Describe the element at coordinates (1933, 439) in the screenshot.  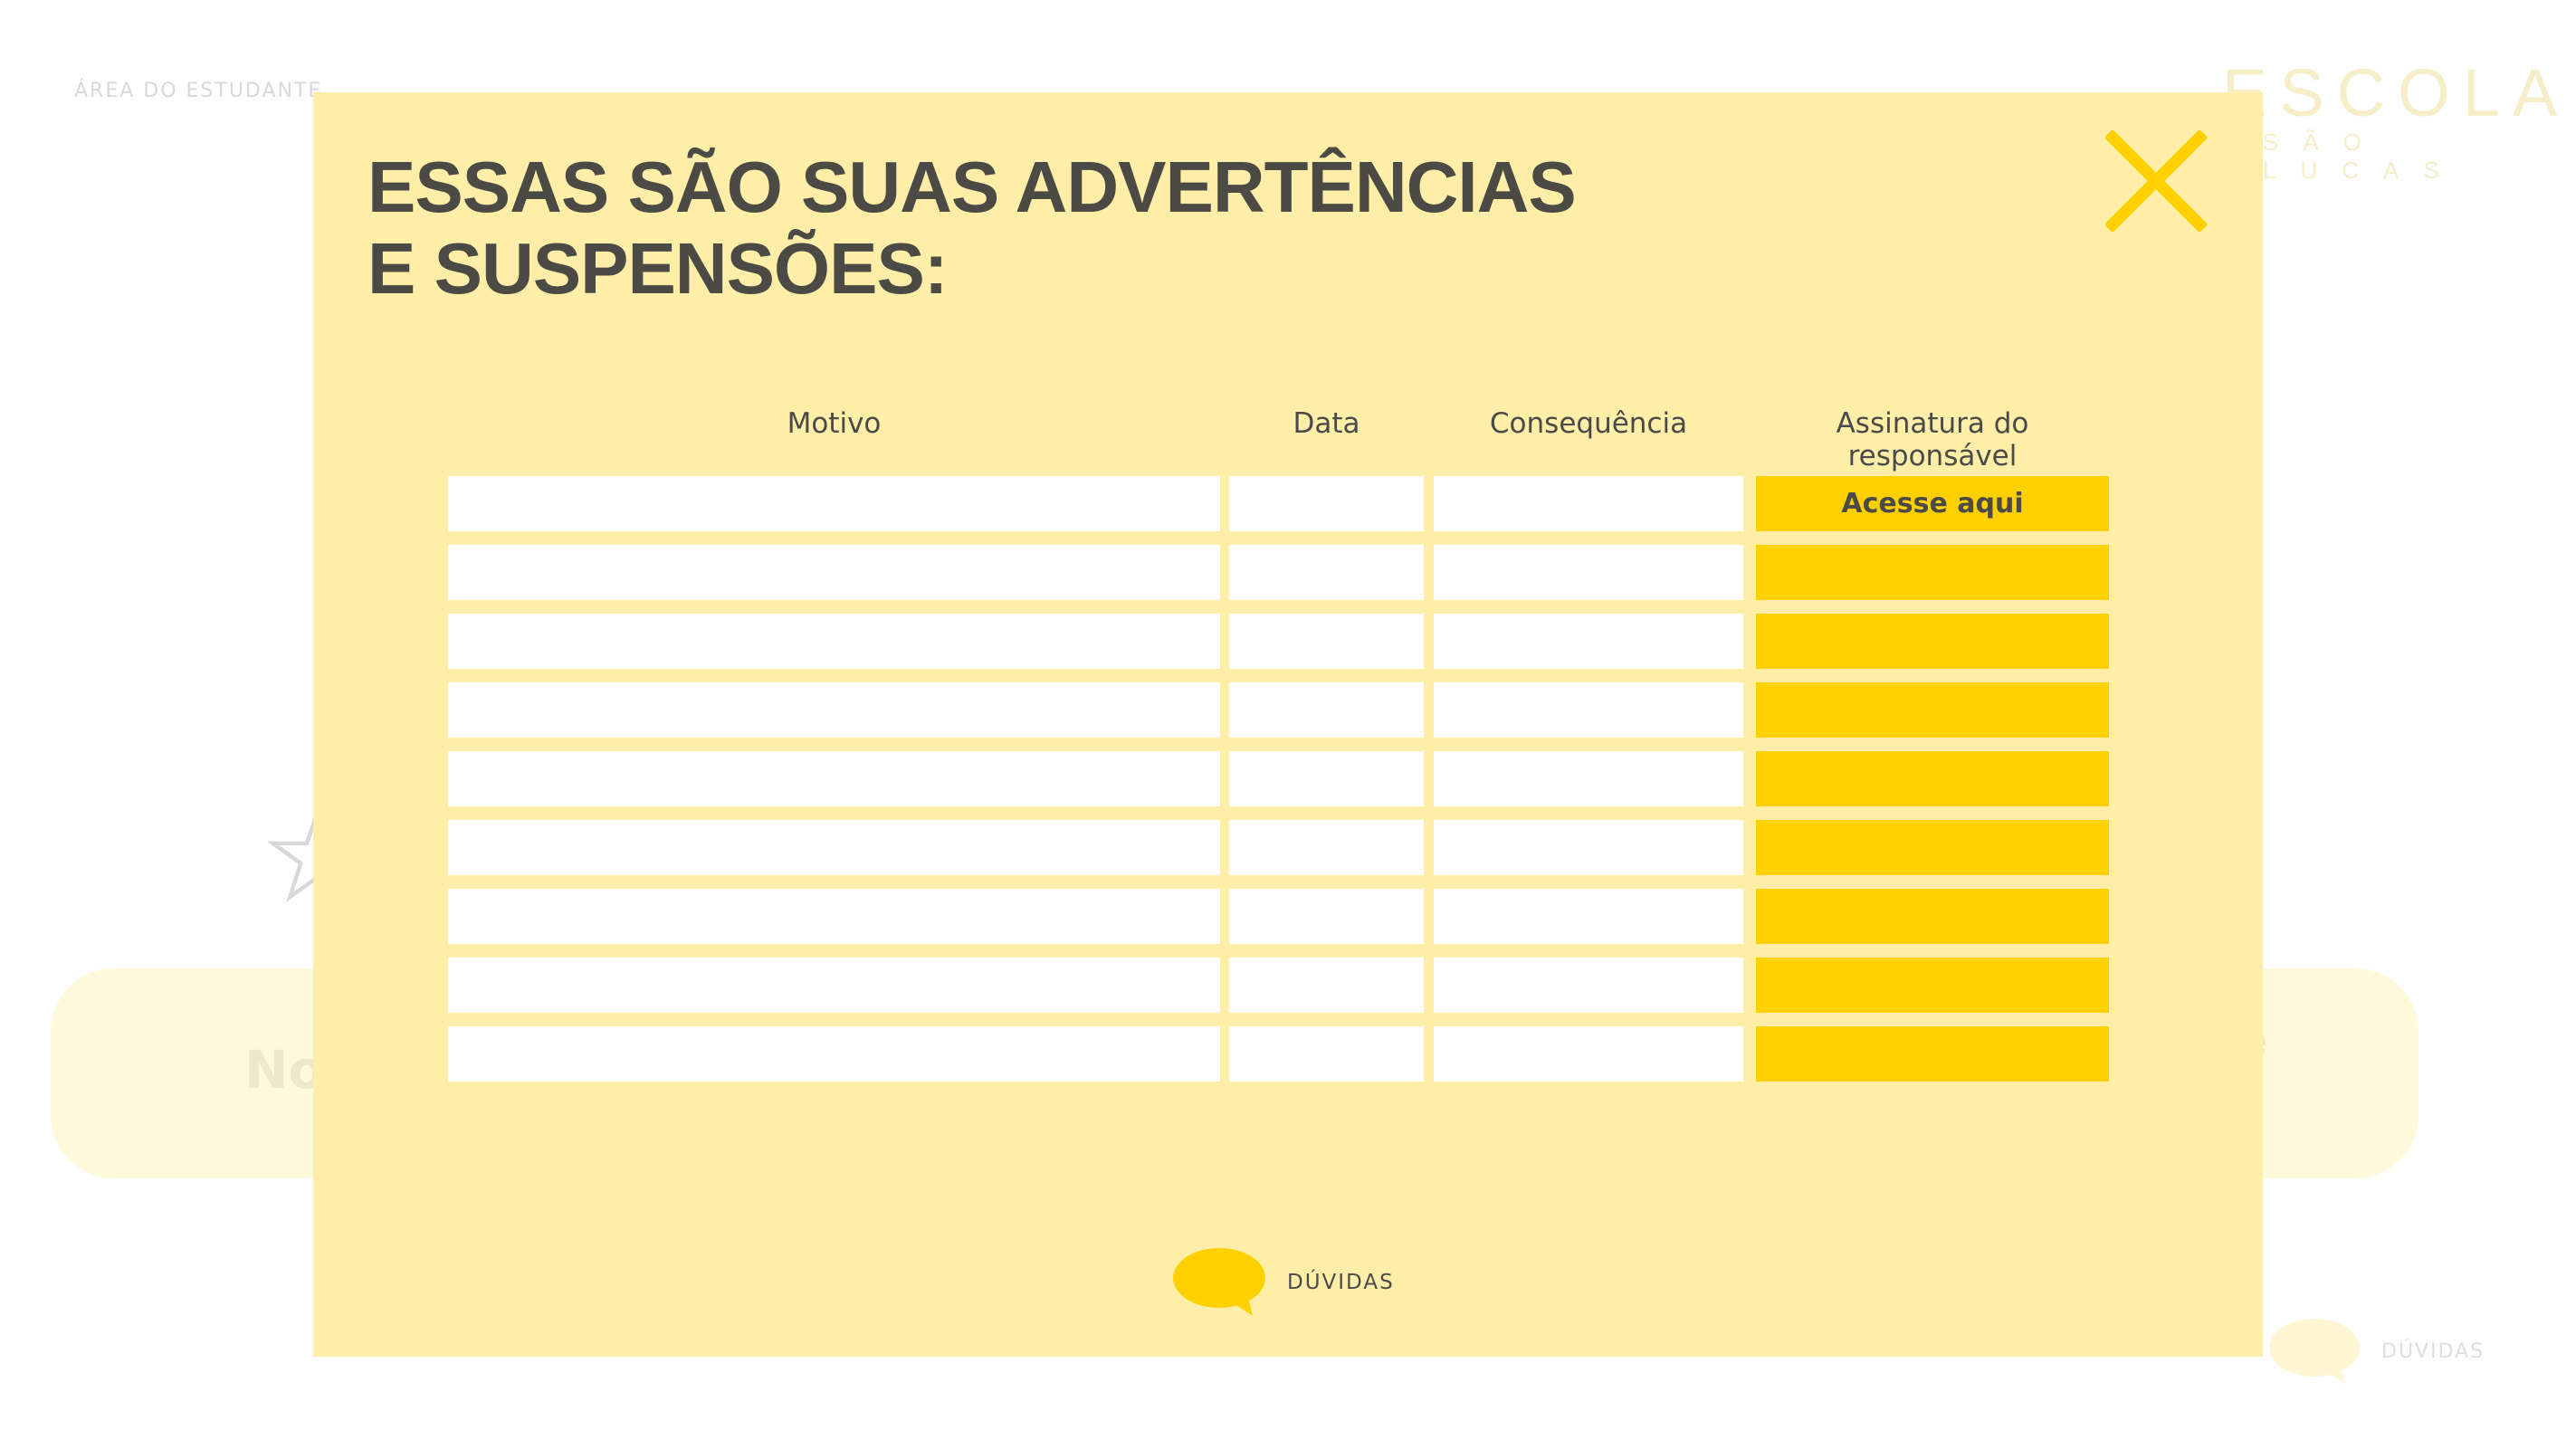
I see `header-assinatura: Assinatura do responsável` at that location.